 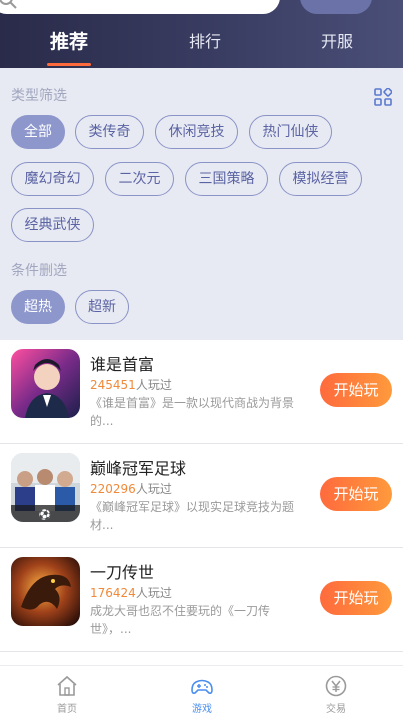 What do you see at coordinates (131, 593) in the screenshot?
I see `game-player-count: 176424人玩过` at bounding box center [131, 593].